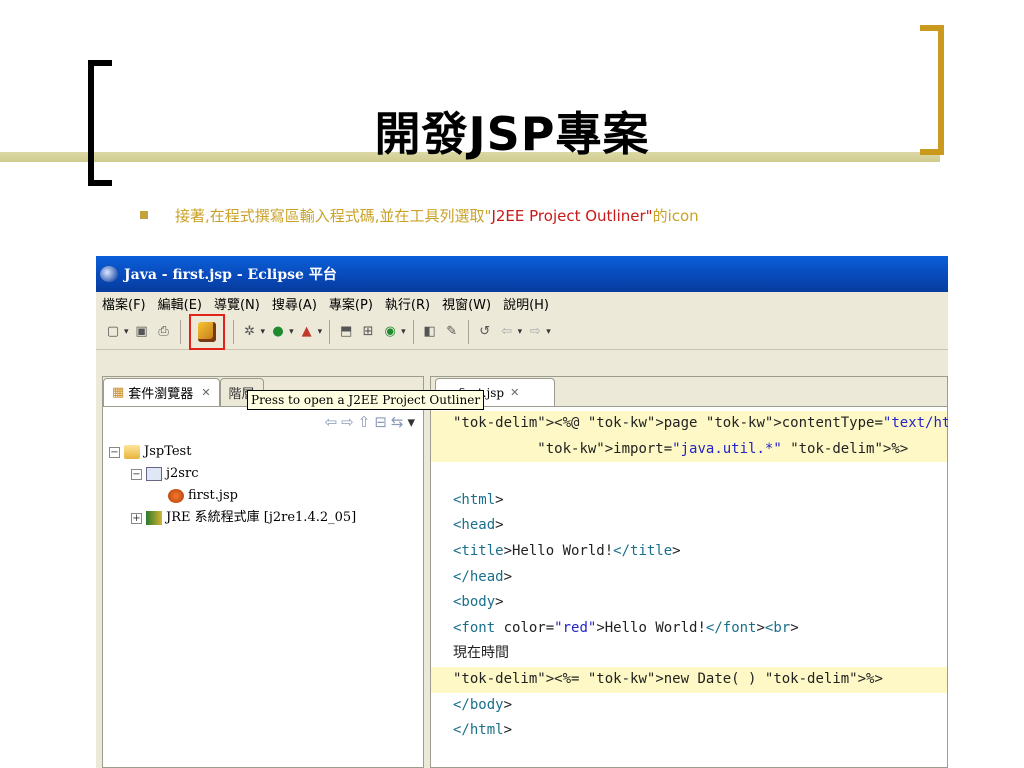 This screenshot has width=1024, height=768. What do you see at coordinates (291, 332) in the screenshot?
I see `run-dropdown-arrow: ▾` at bounding box center [291, 332].